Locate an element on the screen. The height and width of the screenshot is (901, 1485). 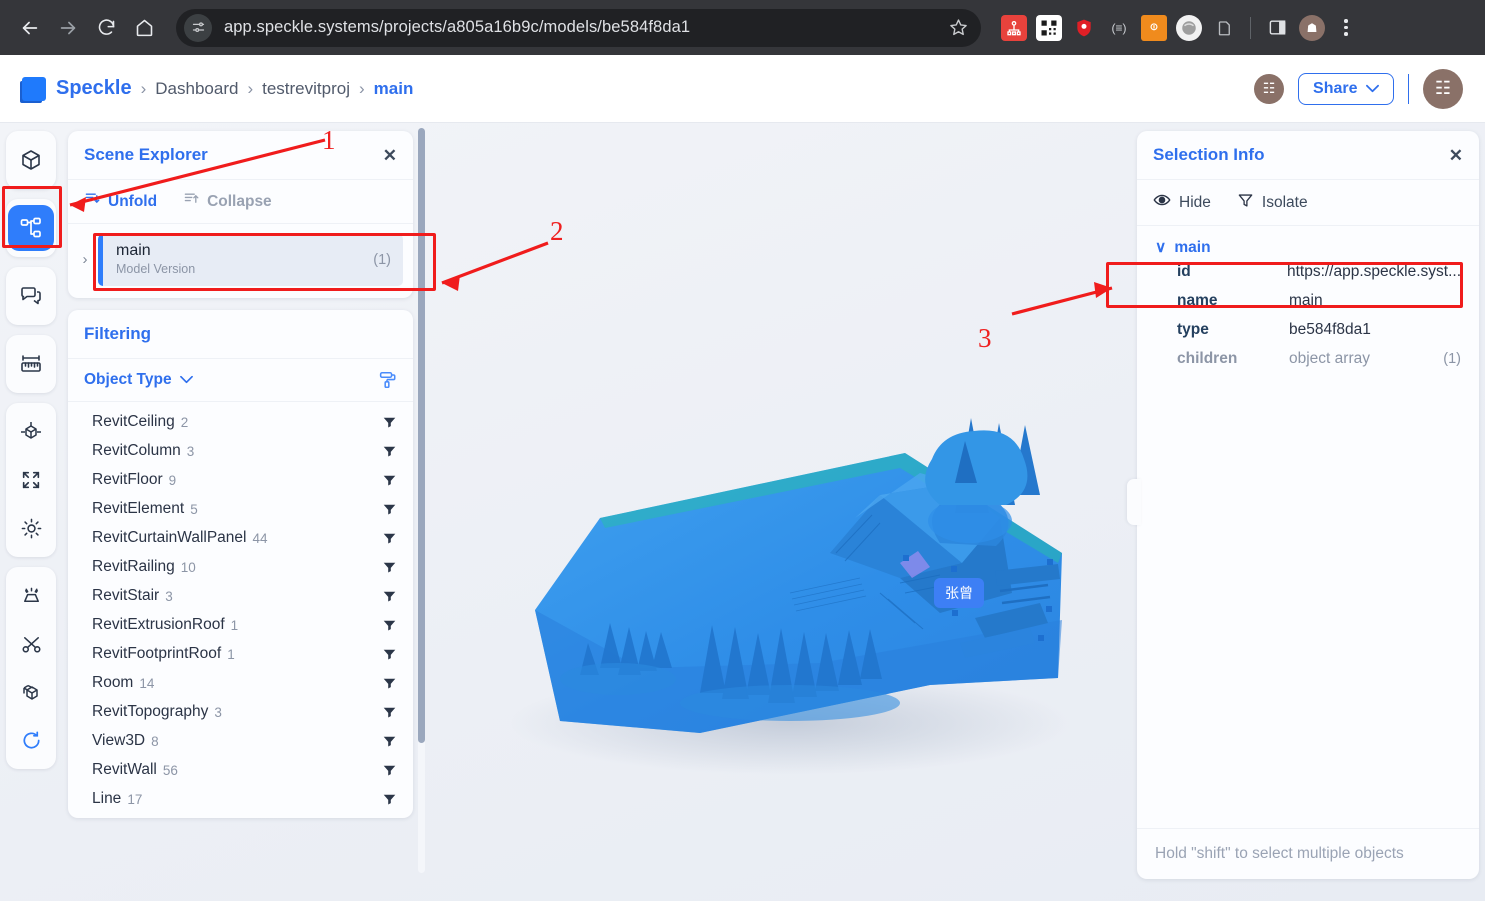
property-value: be584f8da1 is located at coordinates (1330, 329).